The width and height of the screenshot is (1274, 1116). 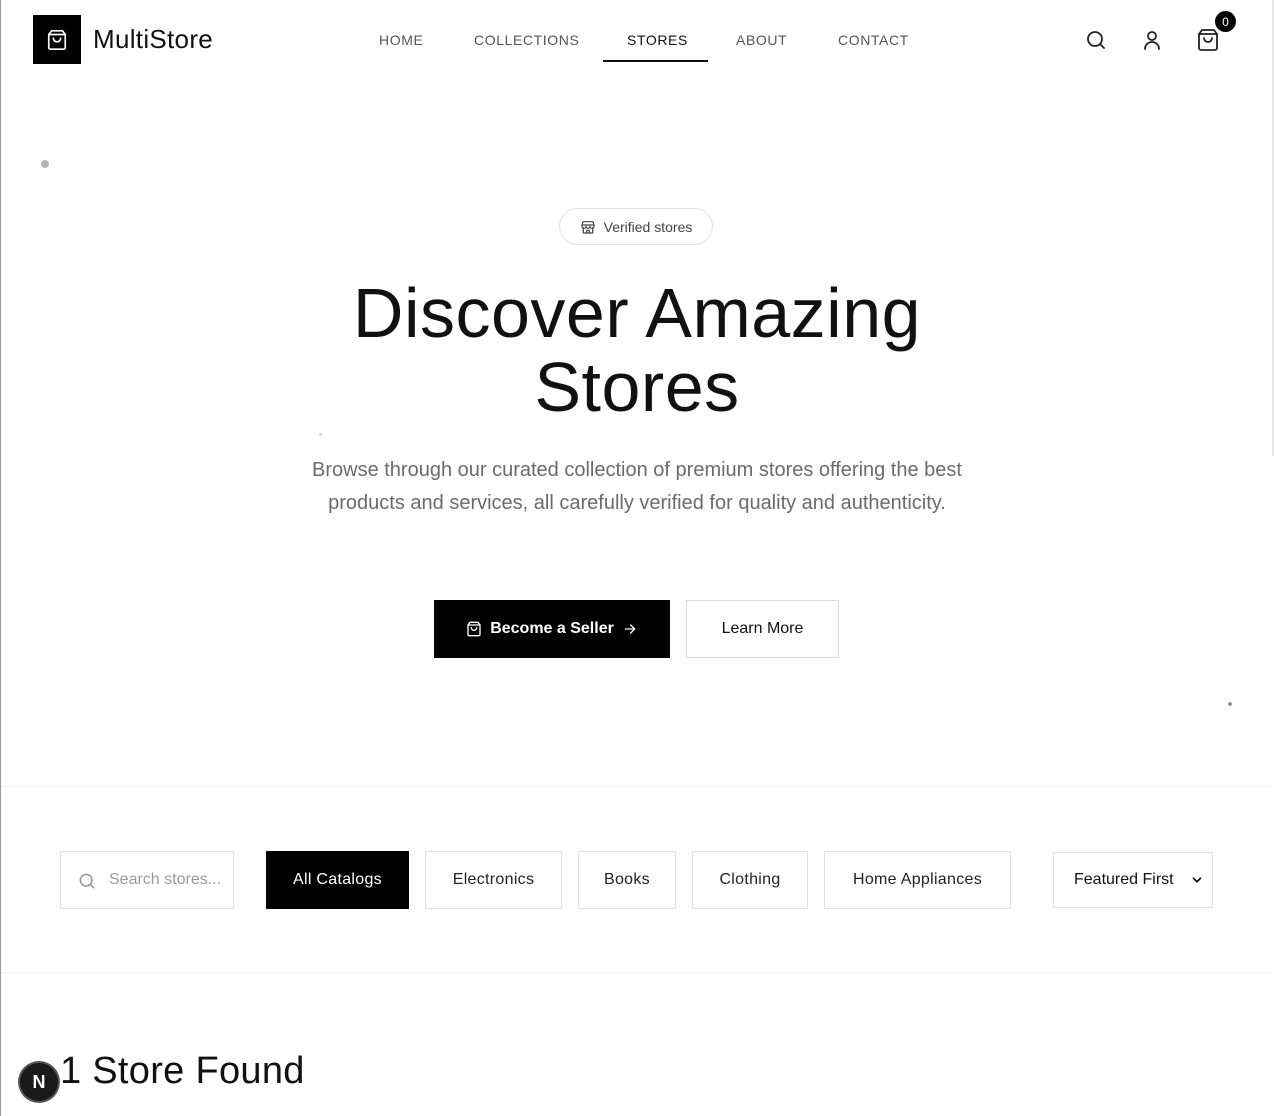 I want to click on shopping-bag-icon, so click(x=474, y=629).